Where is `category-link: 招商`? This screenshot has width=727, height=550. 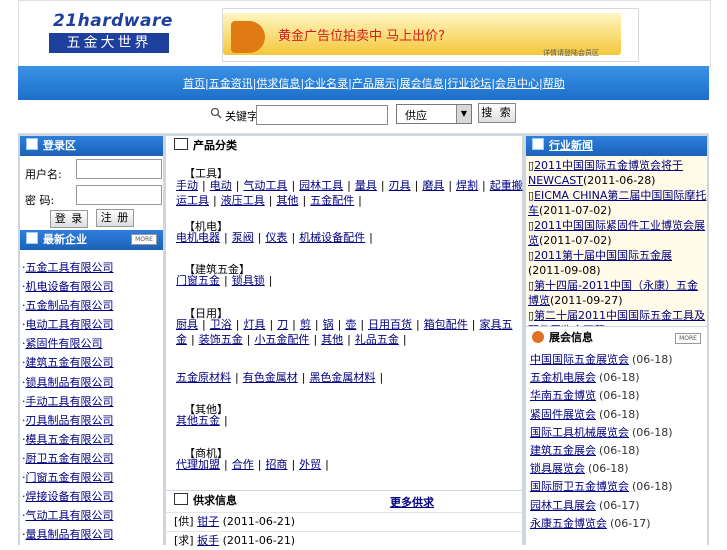
category-link: 招商 is located at coordinates (276, 464).